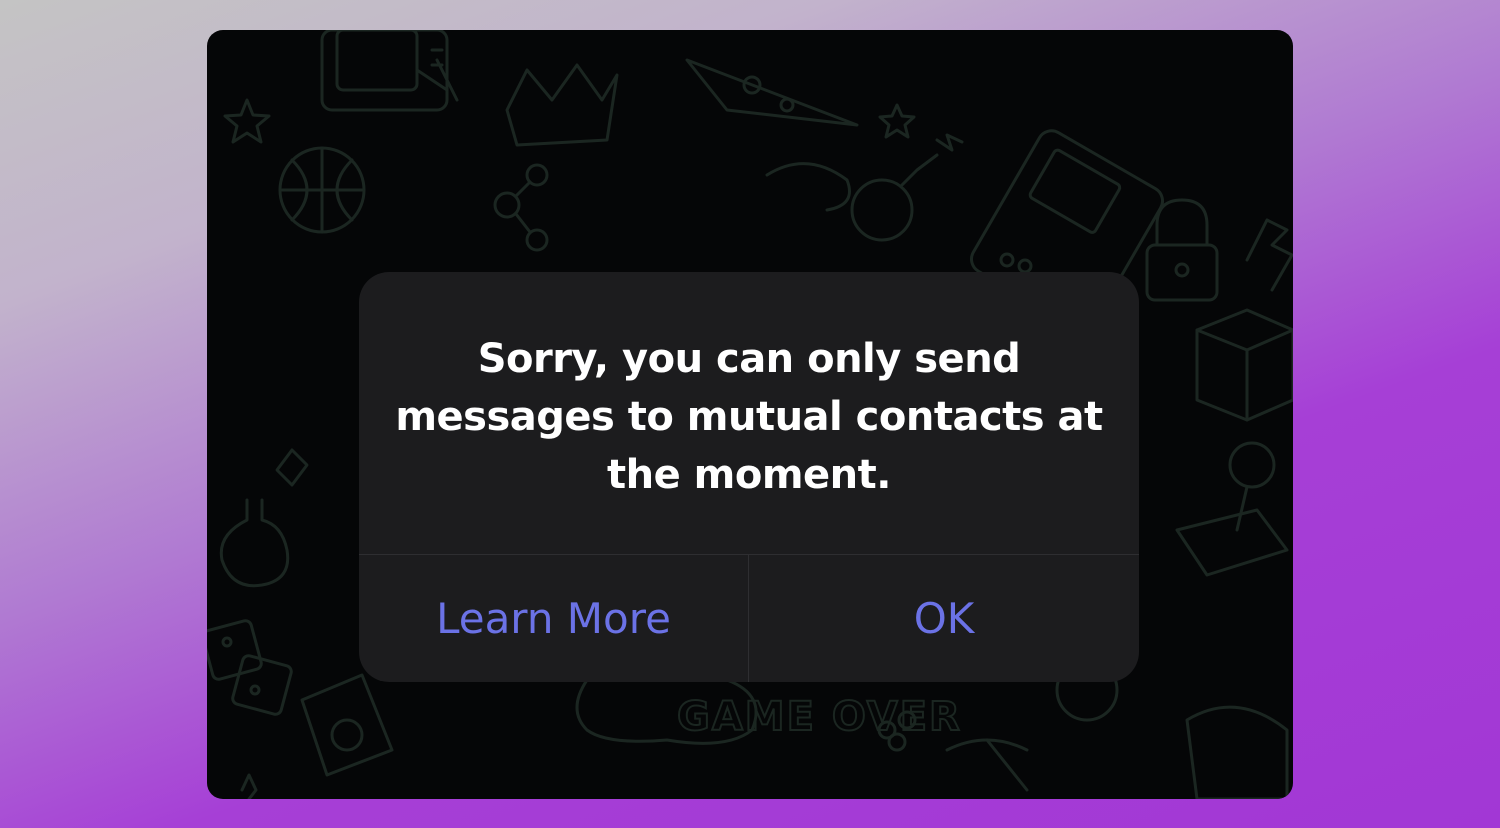 Image resolution: width=1500 pixels, height=828 pixels. Describe the element at coordinates (1232, 509) in the screenshot. I see `joystick-icon` at that location.